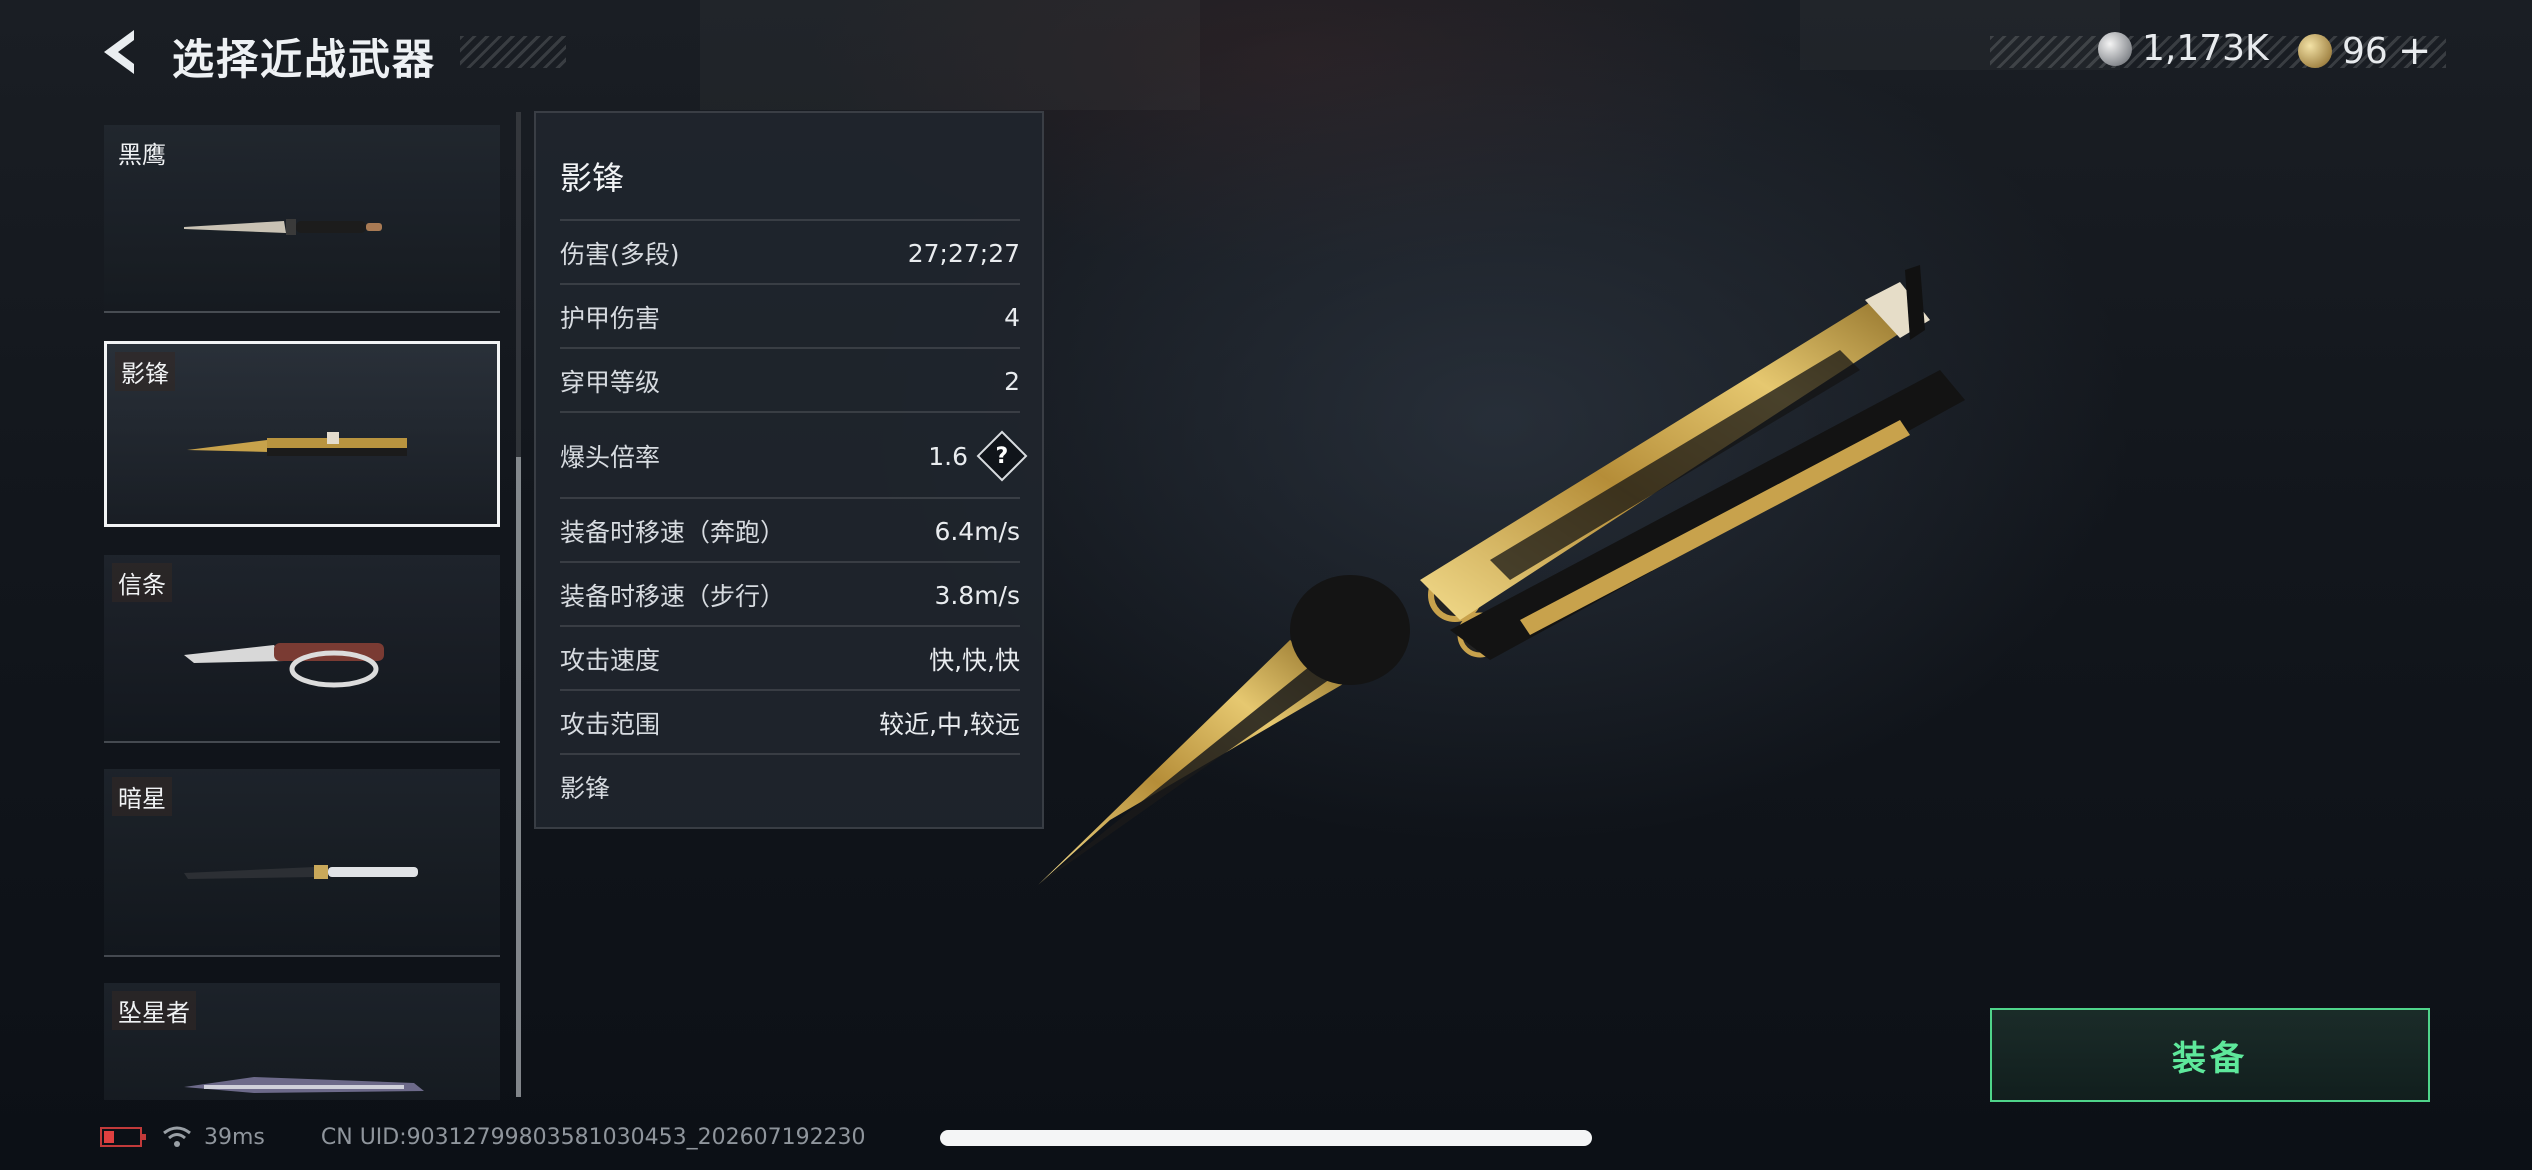 Image resolution: width=2532 pixels, height=1170 pixels. Describe the element at coordinates (2415, 51) in the screenshot. I see `add-currency-icon: +` at that location.